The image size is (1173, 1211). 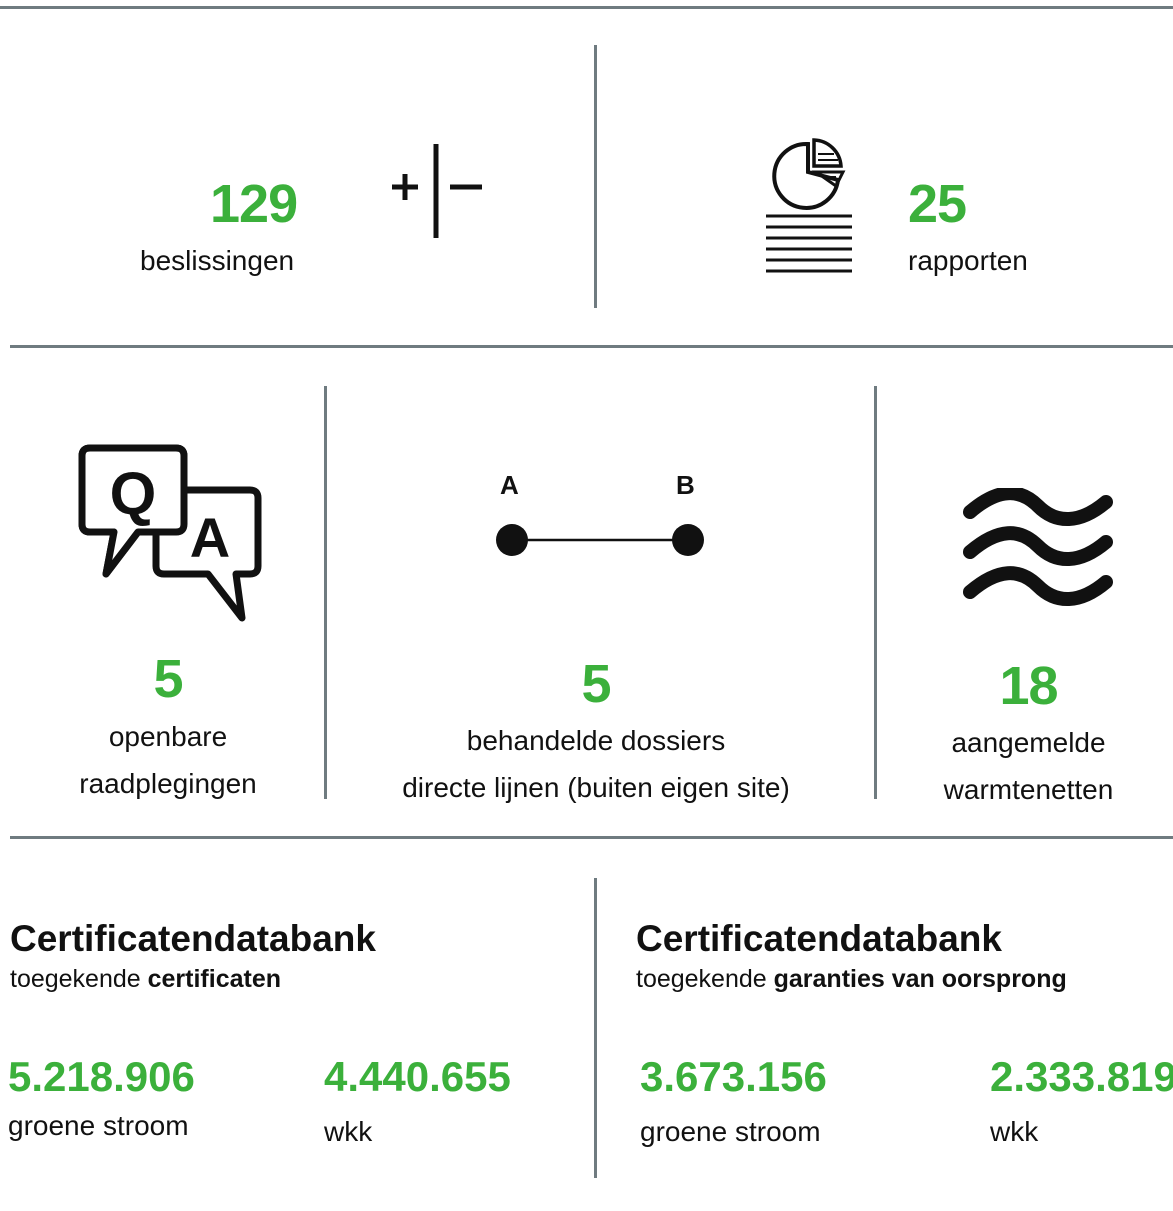 I want to click on certificates-wkk-label: wkk, so click(x=348, y=1131).